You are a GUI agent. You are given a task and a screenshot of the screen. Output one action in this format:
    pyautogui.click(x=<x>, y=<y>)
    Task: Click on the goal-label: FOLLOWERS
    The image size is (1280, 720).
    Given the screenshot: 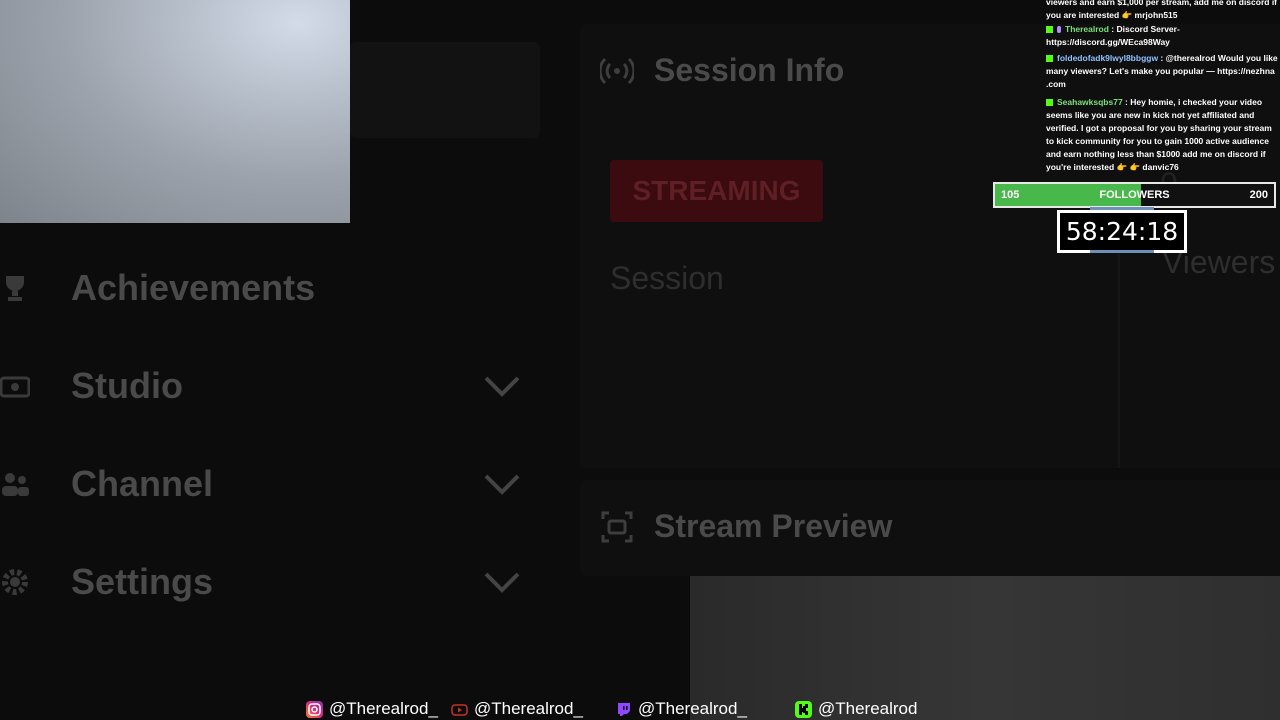 What is the action you would take?
    pyautogui.click(x=1134, y=195)
    